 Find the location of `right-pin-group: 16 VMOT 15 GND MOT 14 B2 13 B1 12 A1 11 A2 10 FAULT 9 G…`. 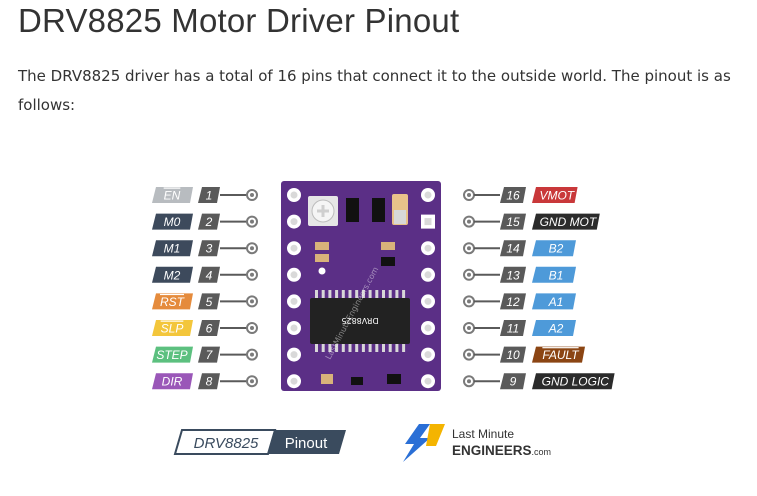

right-pin-group: 16 VMOT 15 GND MOT 14 B2 13 B1 12 A1 11 A2 10 FAULT 9 G… is located at coordinates (539, 288).